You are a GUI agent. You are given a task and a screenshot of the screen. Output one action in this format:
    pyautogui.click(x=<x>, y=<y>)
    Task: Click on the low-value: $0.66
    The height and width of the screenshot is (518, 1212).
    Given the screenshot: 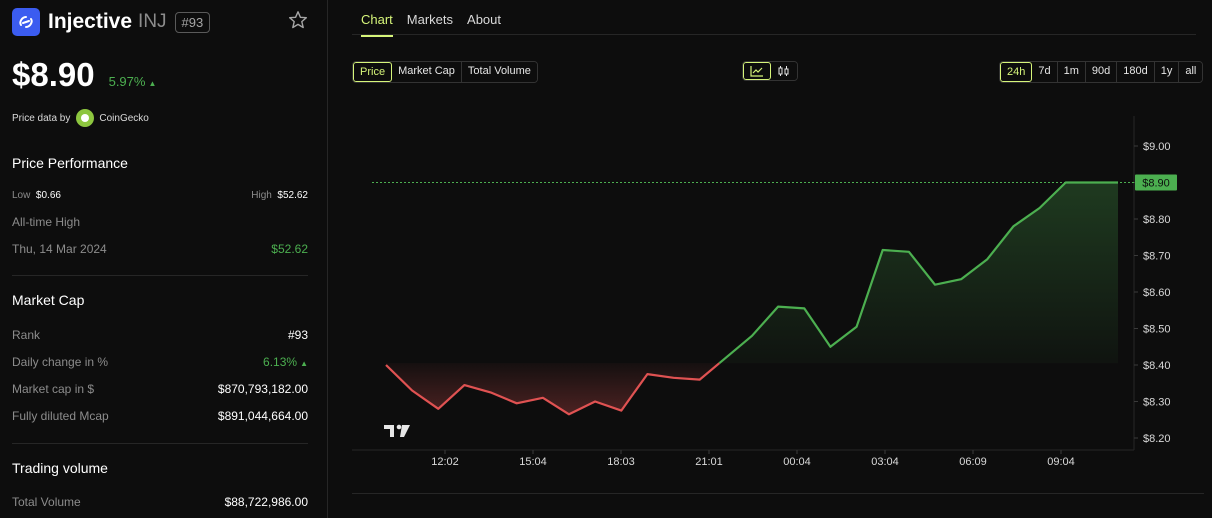 What is the action you would take?
    pyautogui.click(x=48, y=195)
    